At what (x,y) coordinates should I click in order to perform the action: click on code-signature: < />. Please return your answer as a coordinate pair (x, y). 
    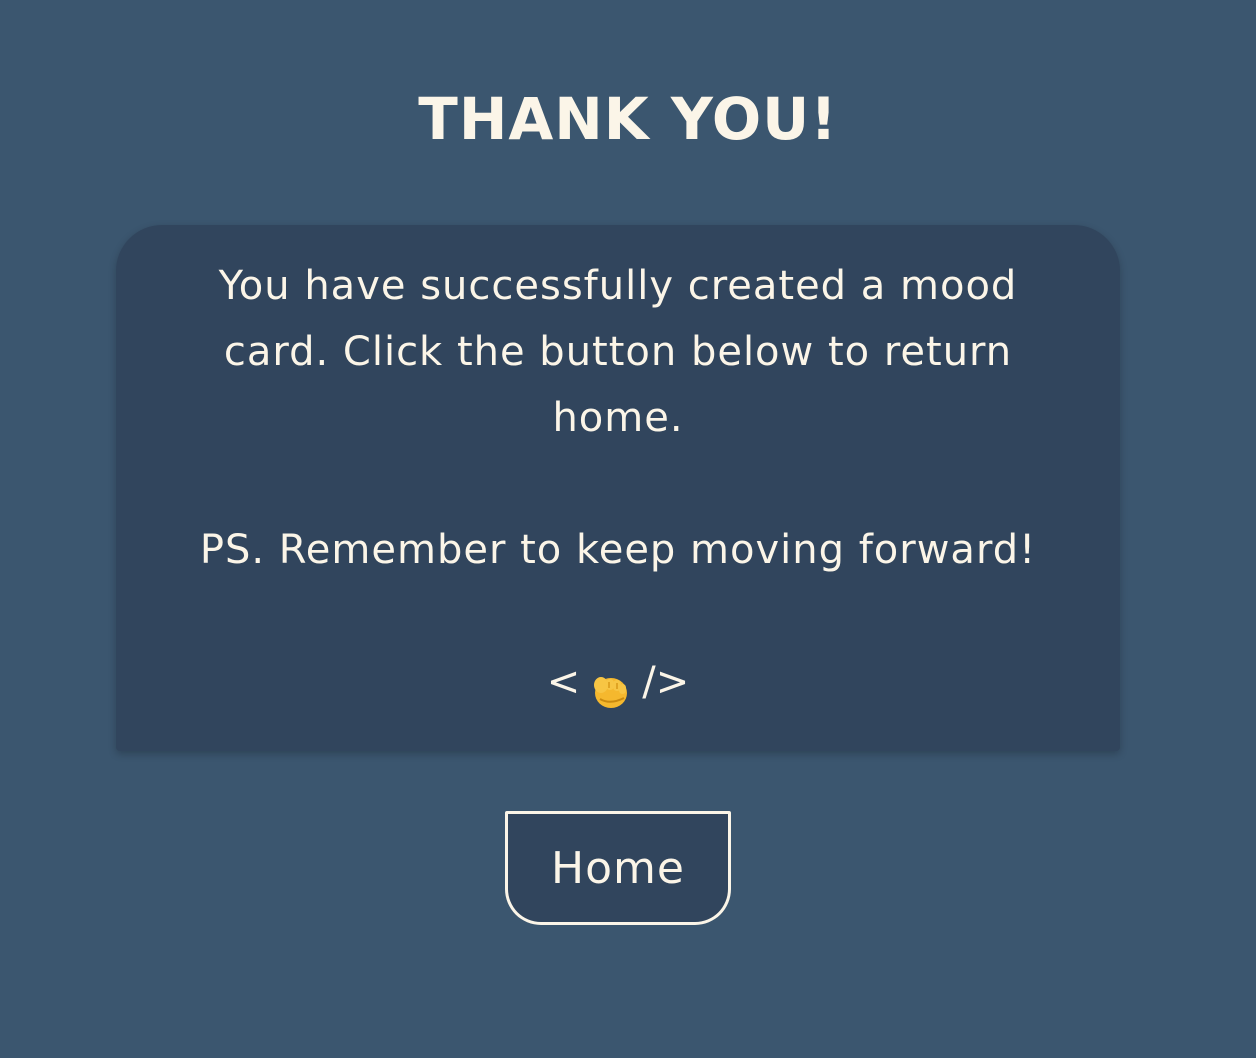
    Looking at the image, I should click on (618, 682).